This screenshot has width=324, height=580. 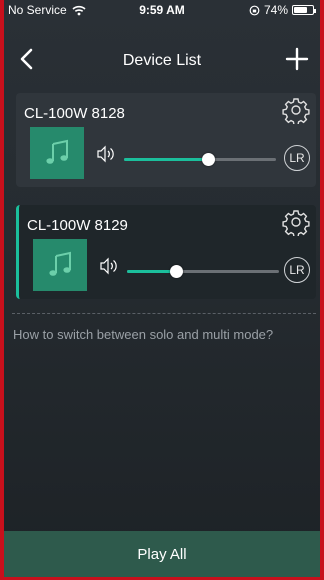 I want to click on nav-bar: Device List, so click(x=162, y=60).